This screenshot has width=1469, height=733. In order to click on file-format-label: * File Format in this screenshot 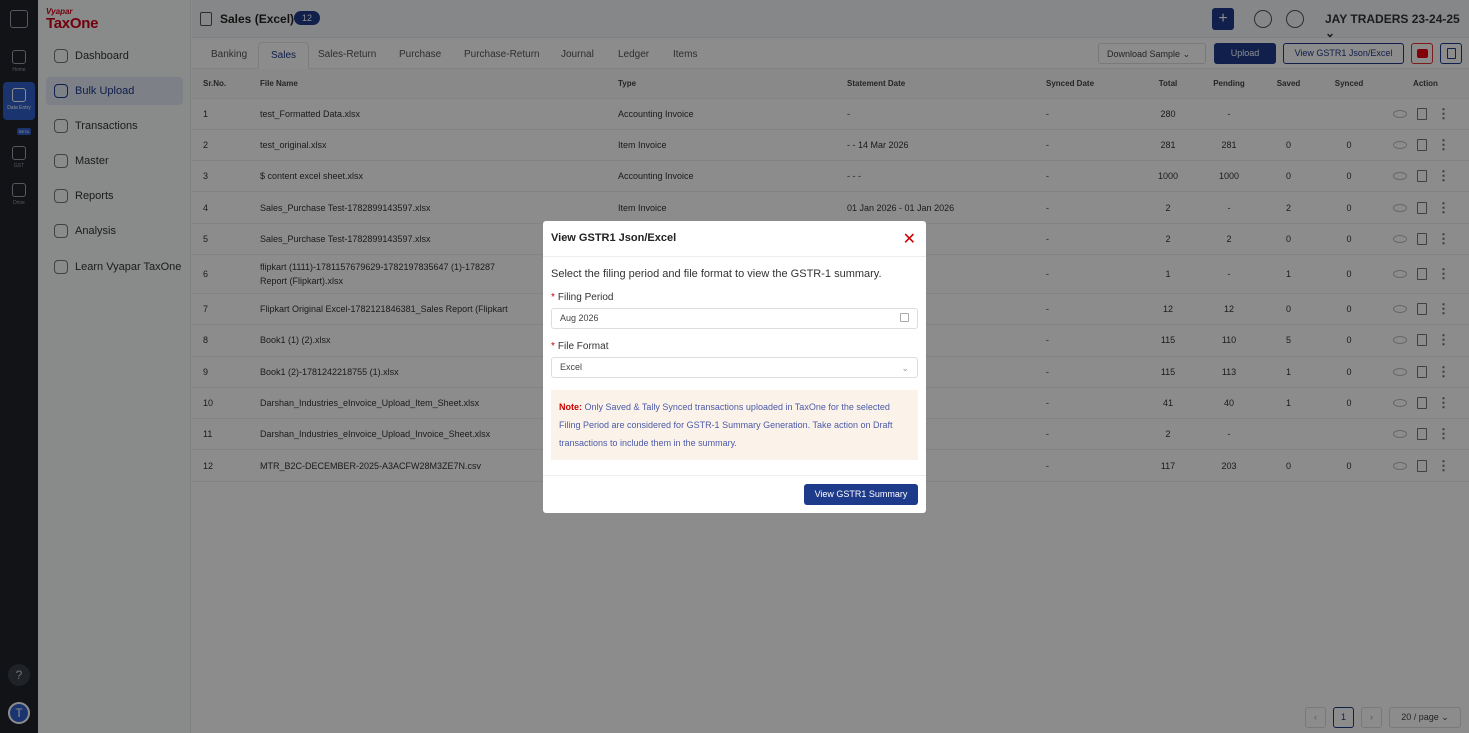, I will do `click(580, 346)`.